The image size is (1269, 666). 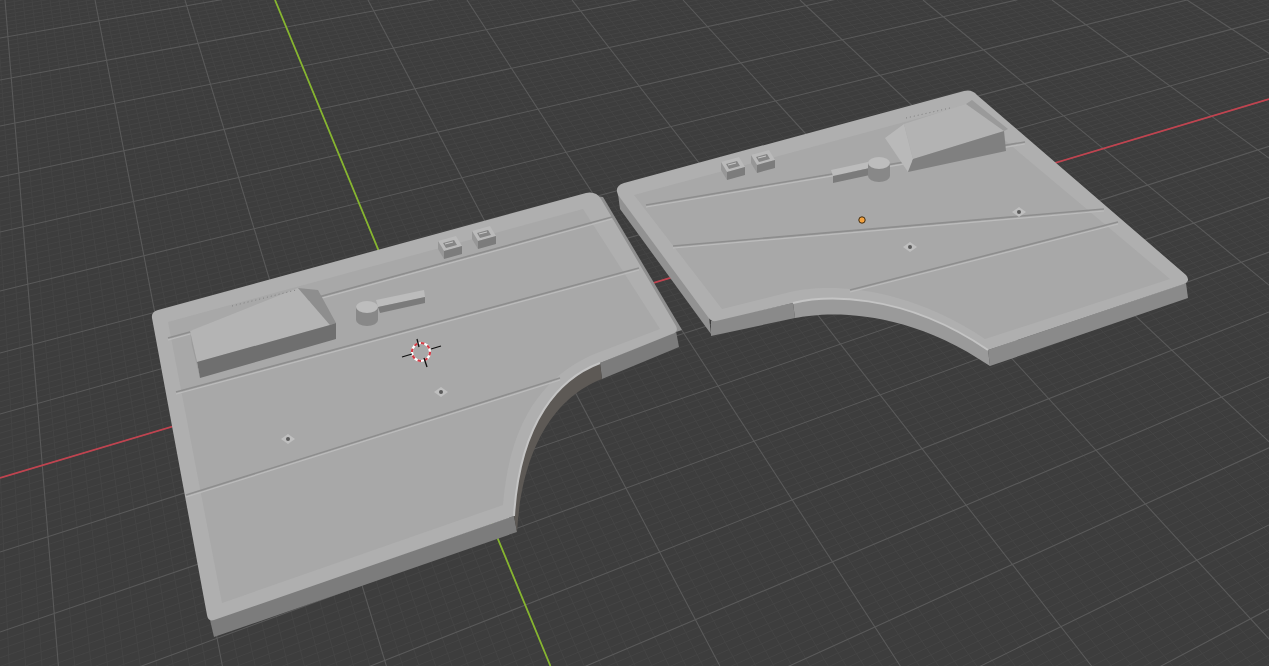 I want to click on origin-dot-icon, so click(x=862, y=220).